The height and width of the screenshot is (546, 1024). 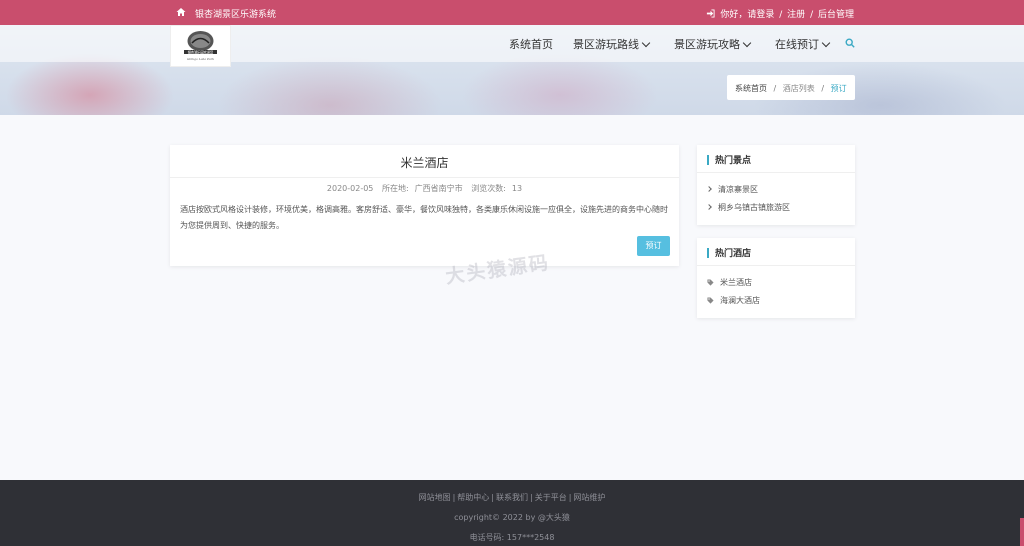 I want to click on nav-item-guides: 景区游玩攻略, so click(x=713, y=44).